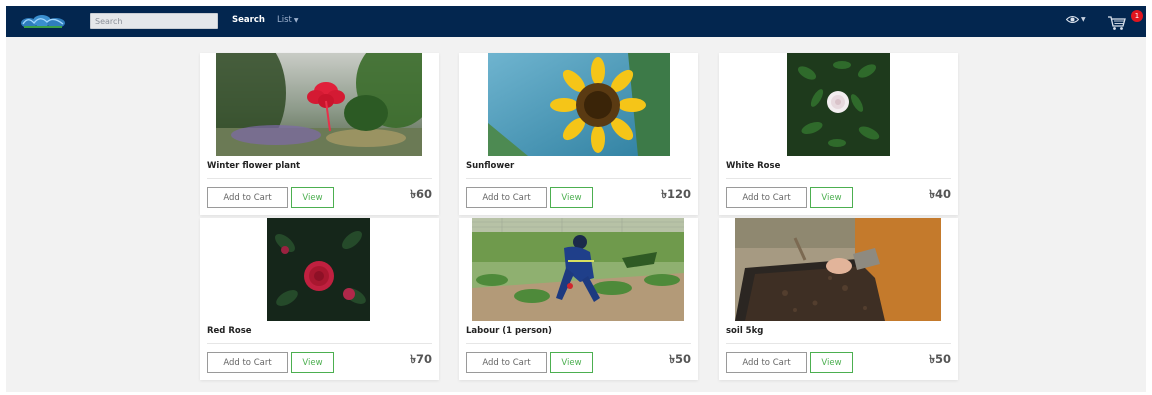 The image size is (1152, 395). I want to click on top-navbar: Search List▼ ▼ 1, so click(576, 21).